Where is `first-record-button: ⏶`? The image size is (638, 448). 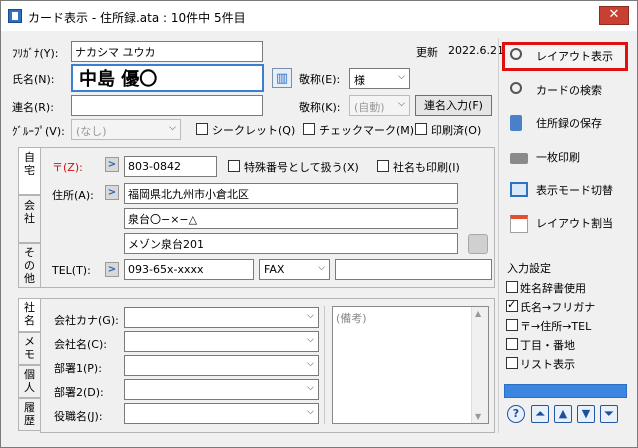 first-record-button: ⏶ is located at coordinates (540, 414).